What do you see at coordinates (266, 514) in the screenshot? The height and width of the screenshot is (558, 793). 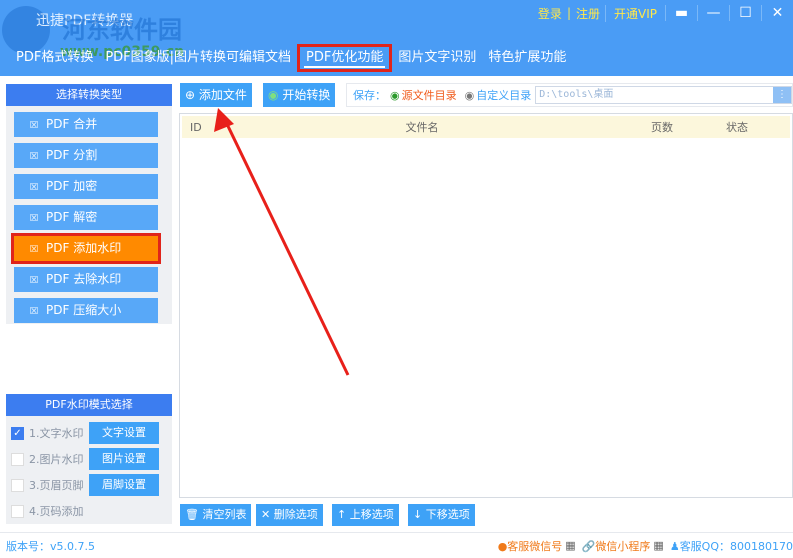 I see `x-icon: ✕` at bounding box center [266, 514].